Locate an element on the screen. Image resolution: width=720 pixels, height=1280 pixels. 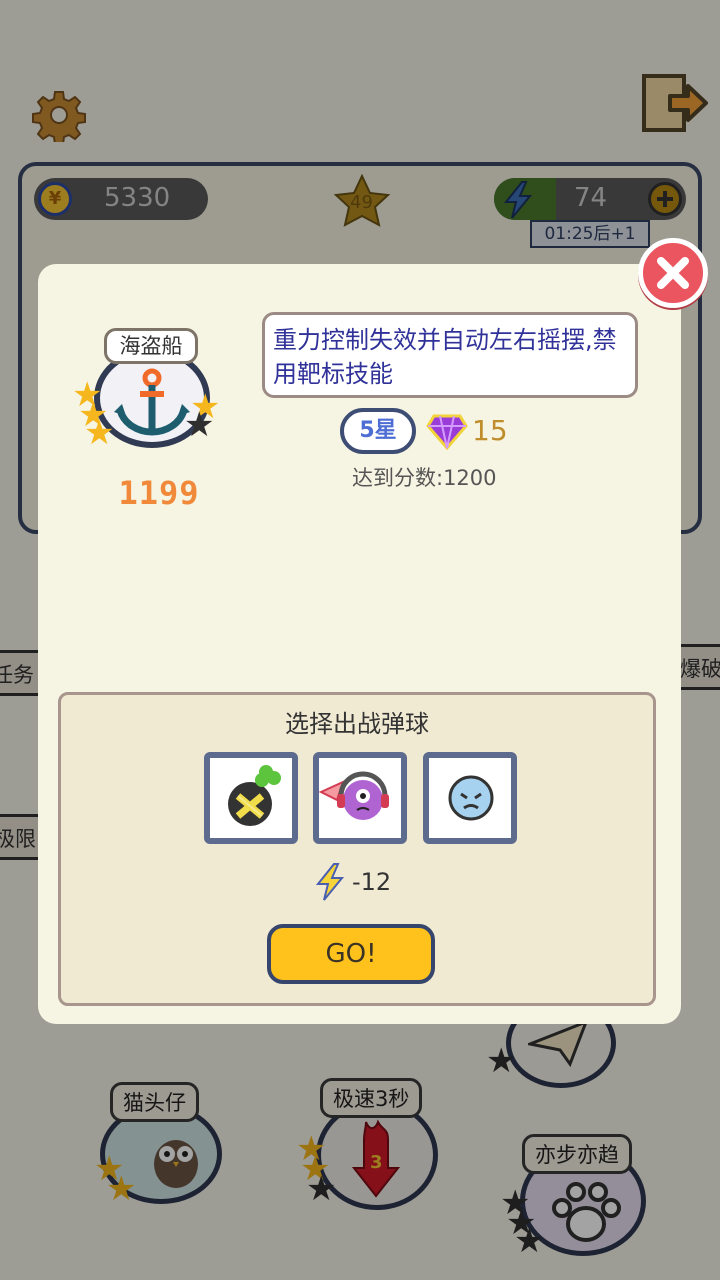
close-icon is located at coordinates (673, 273).